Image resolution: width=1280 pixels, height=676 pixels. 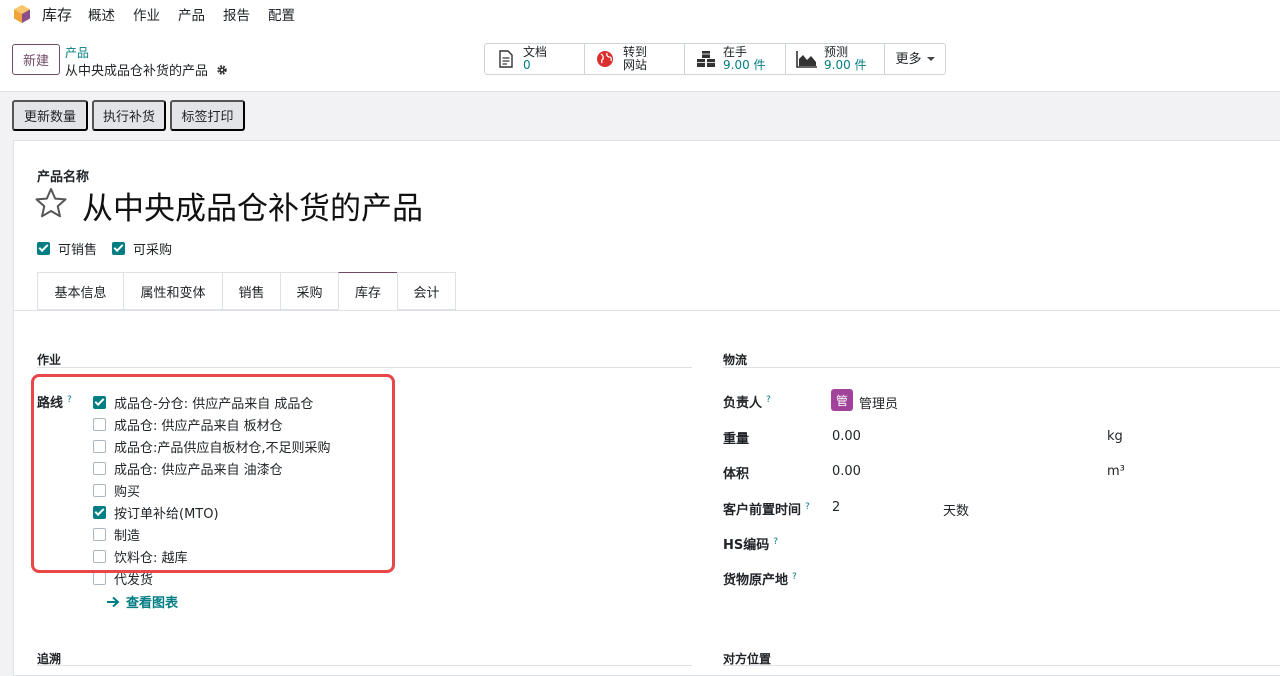 I want to click on logistics-group-title: 物流, so click(x=735, y=360).